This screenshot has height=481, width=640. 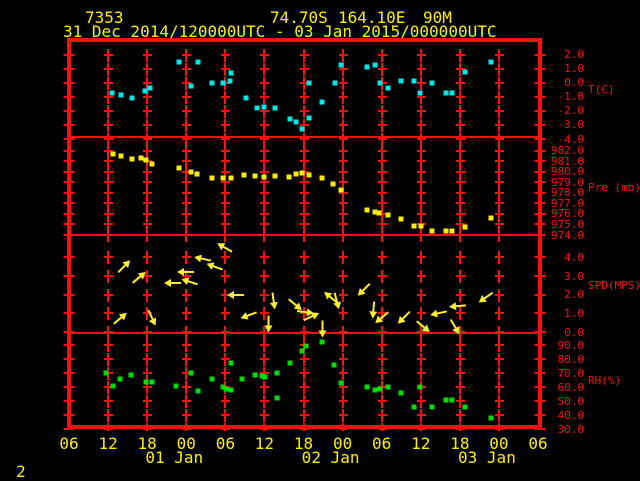 I want to click on axis-tick-label: 3.0, so click(x=574, y=276).